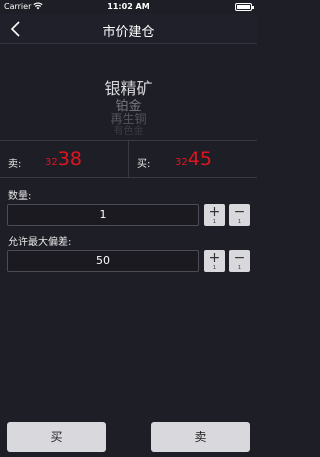 Image resolution: width=320 pixels, height=457 pixels. I want to click on quantity-increment-button: + 1, so click(214, 215).